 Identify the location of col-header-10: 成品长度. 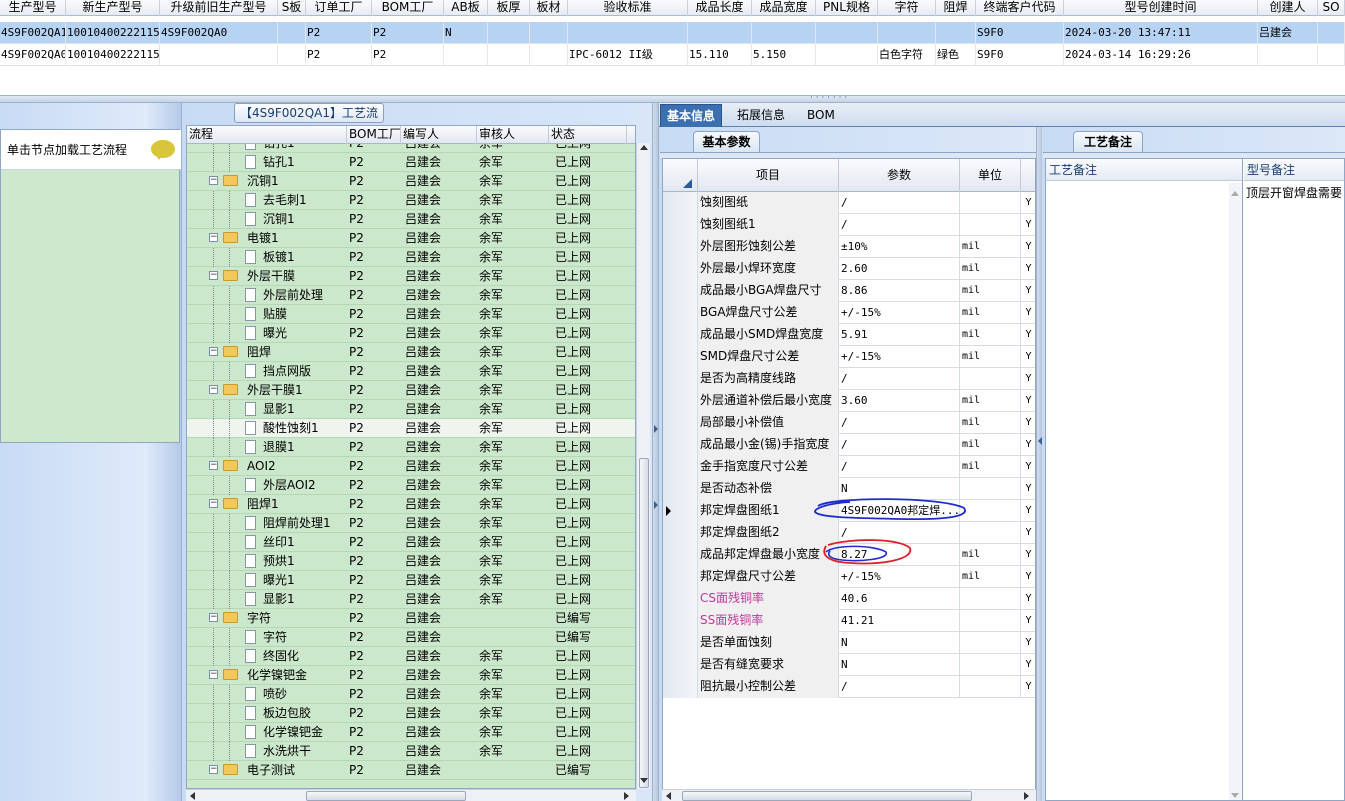
(720, 8).